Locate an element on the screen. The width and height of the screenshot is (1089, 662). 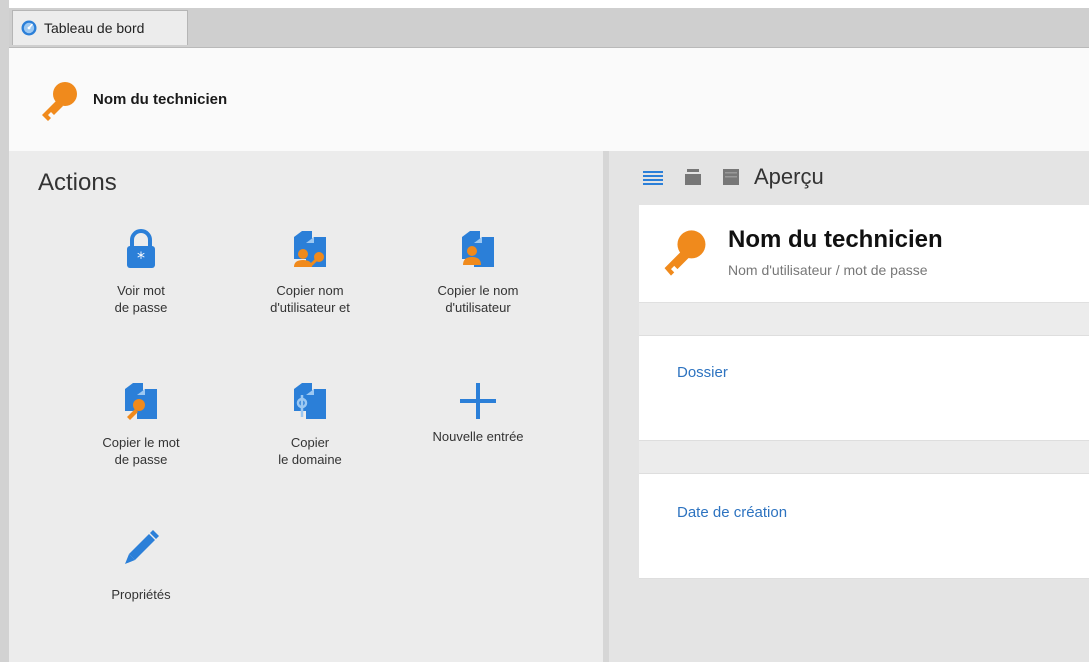
tab-bar: Tableau de bord is located at coordinates (549, 28).